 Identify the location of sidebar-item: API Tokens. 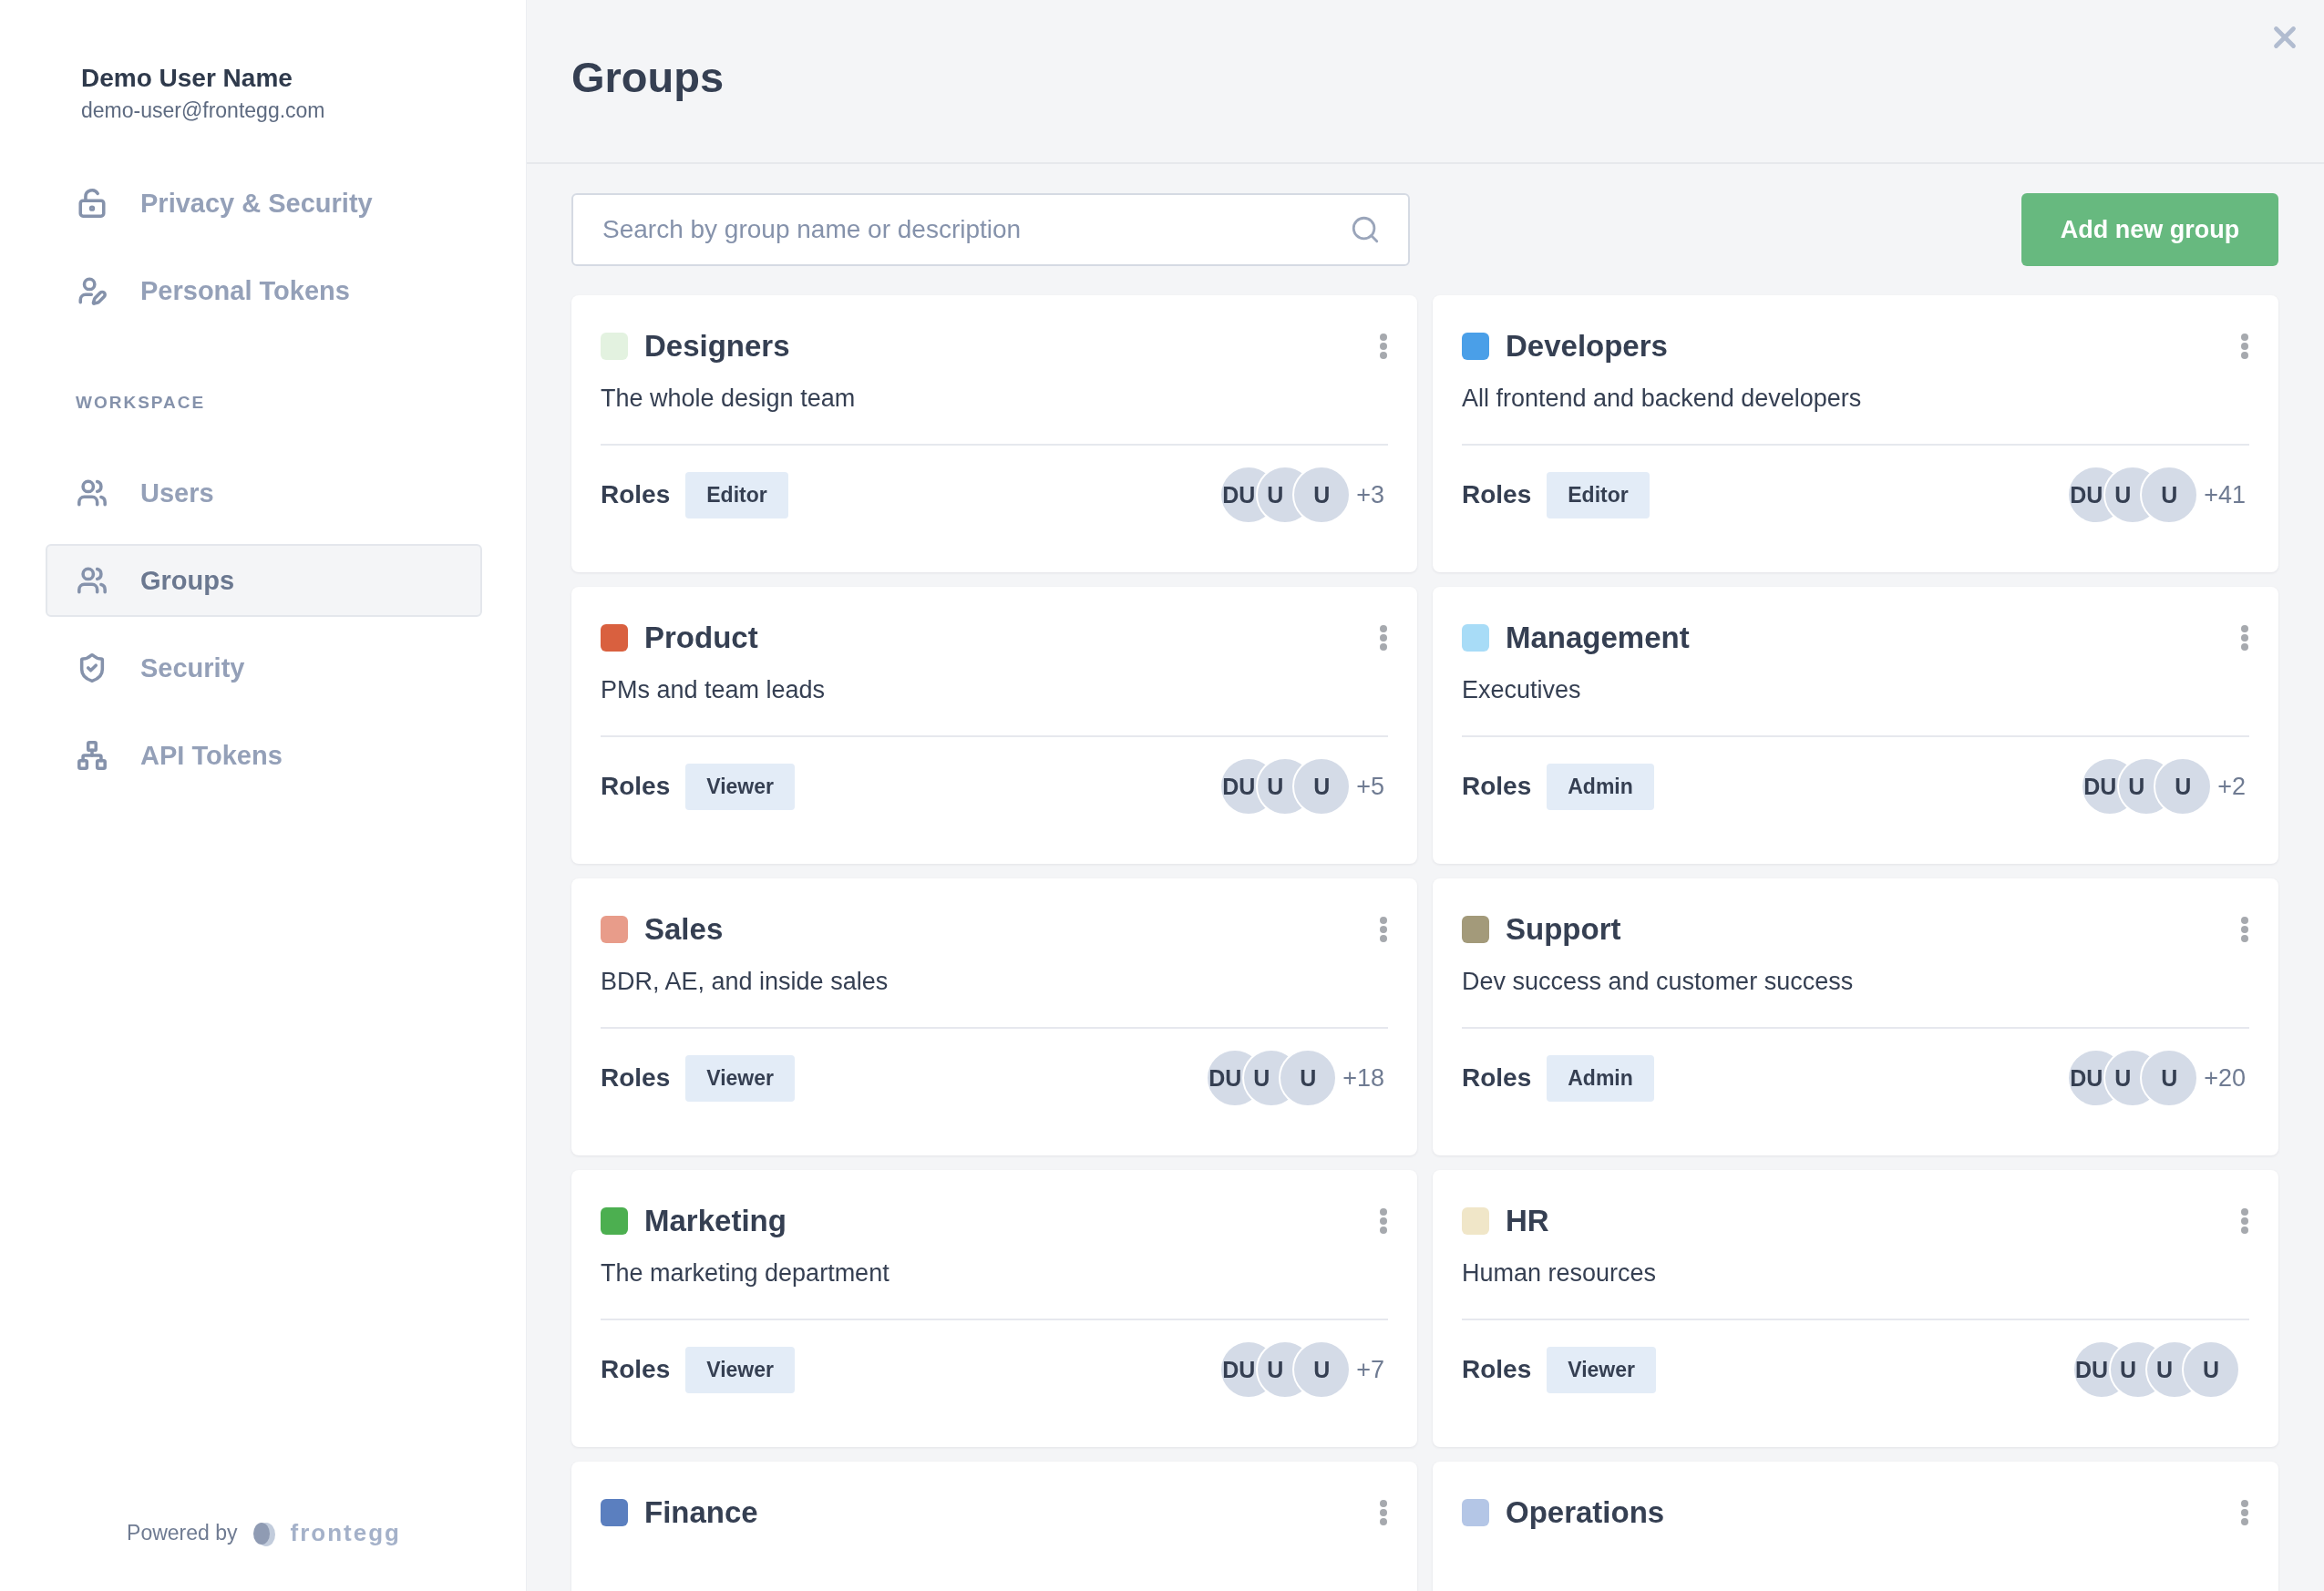
(264, 755).